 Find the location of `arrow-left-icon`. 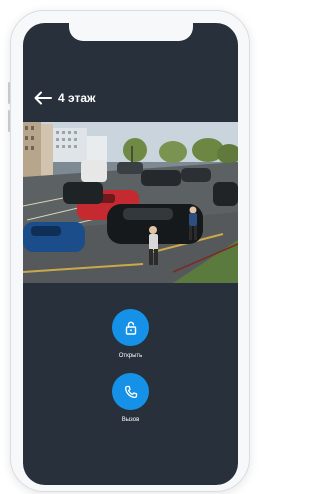

arrow-left-icon is located at coordinates (43, 98).